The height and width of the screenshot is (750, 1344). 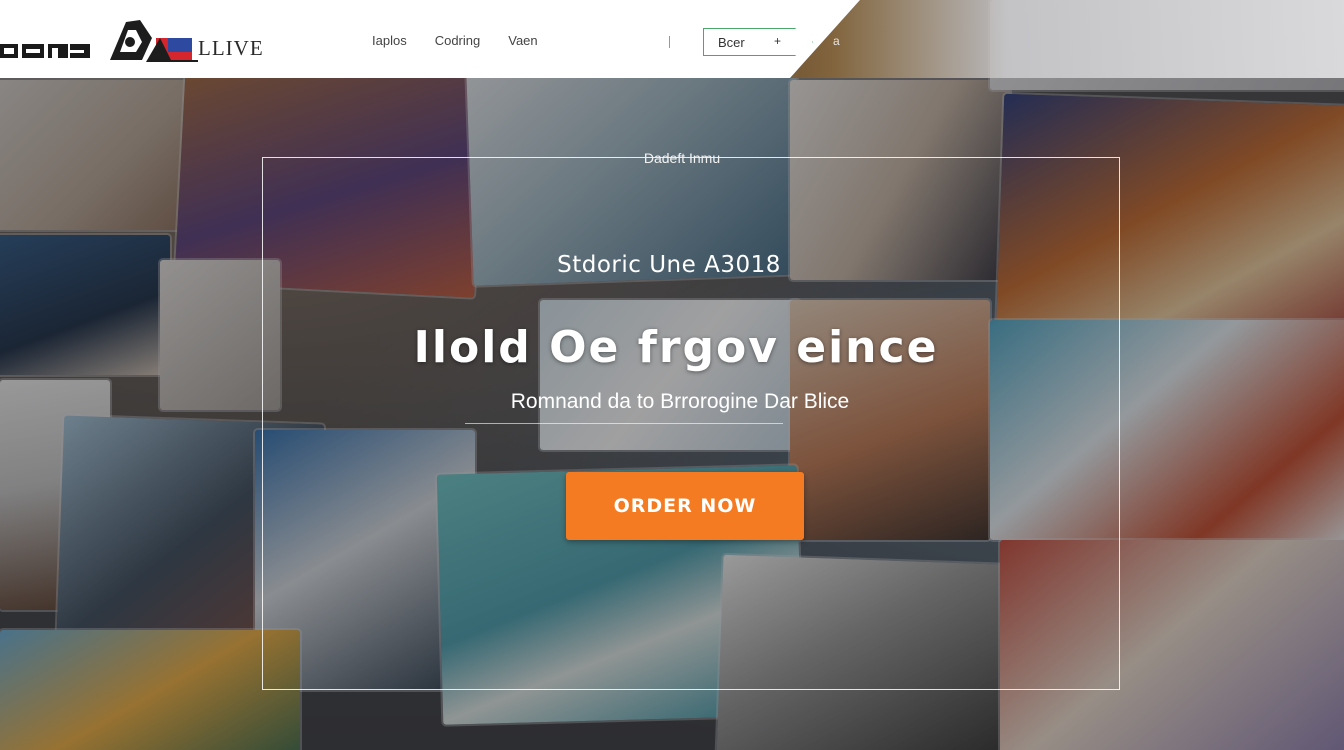 What do you see at coordinates (154, 41) in the screenshot?
I see `brand-emblem-icon` at bounding box center [154, 41].